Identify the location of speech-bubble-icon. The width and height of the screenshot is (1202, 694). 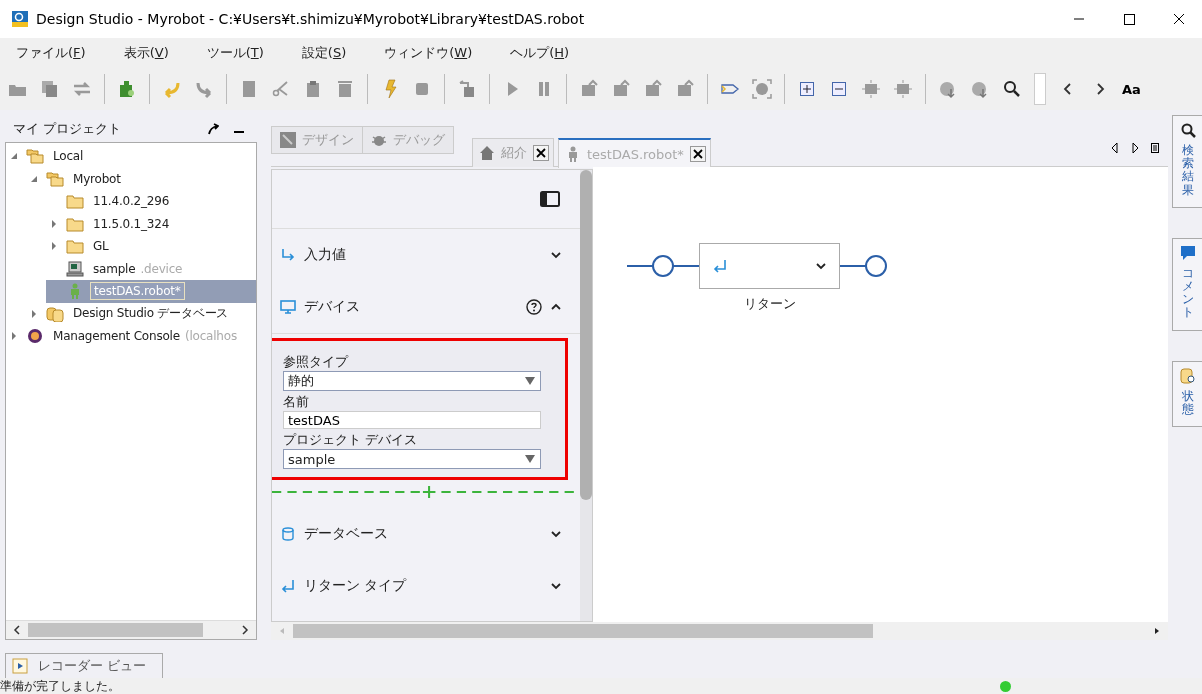
(1187, 252).